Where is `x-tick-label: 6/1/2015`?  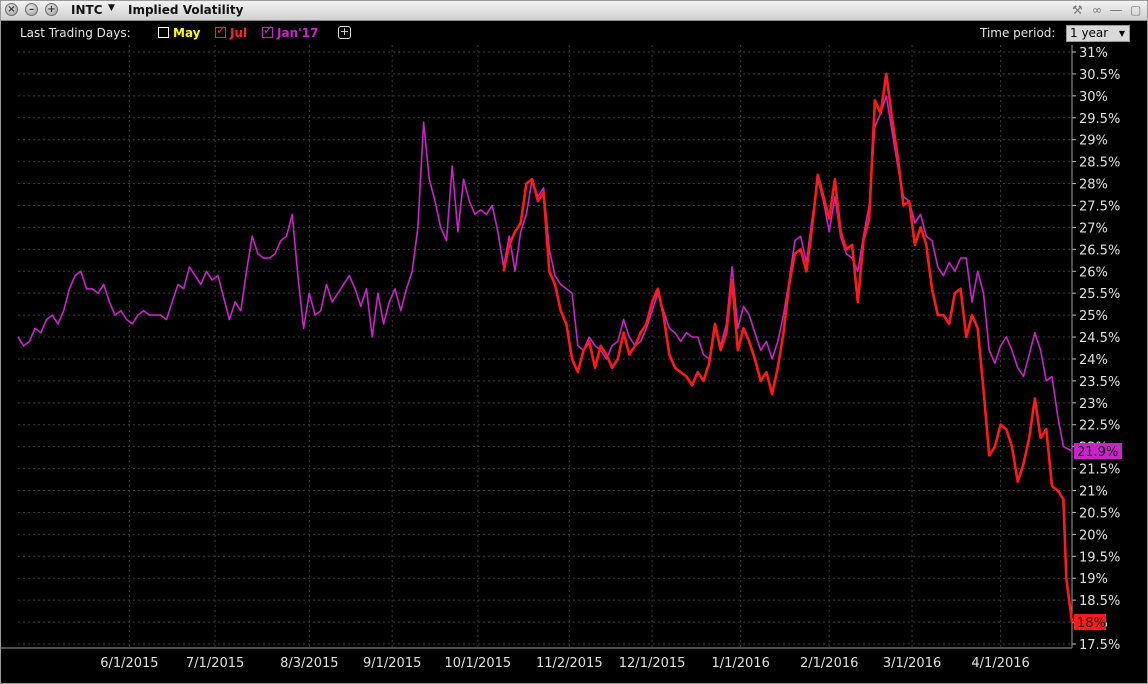 x-tick-label: 6/1/2015 is located at coordinates (129, 663).